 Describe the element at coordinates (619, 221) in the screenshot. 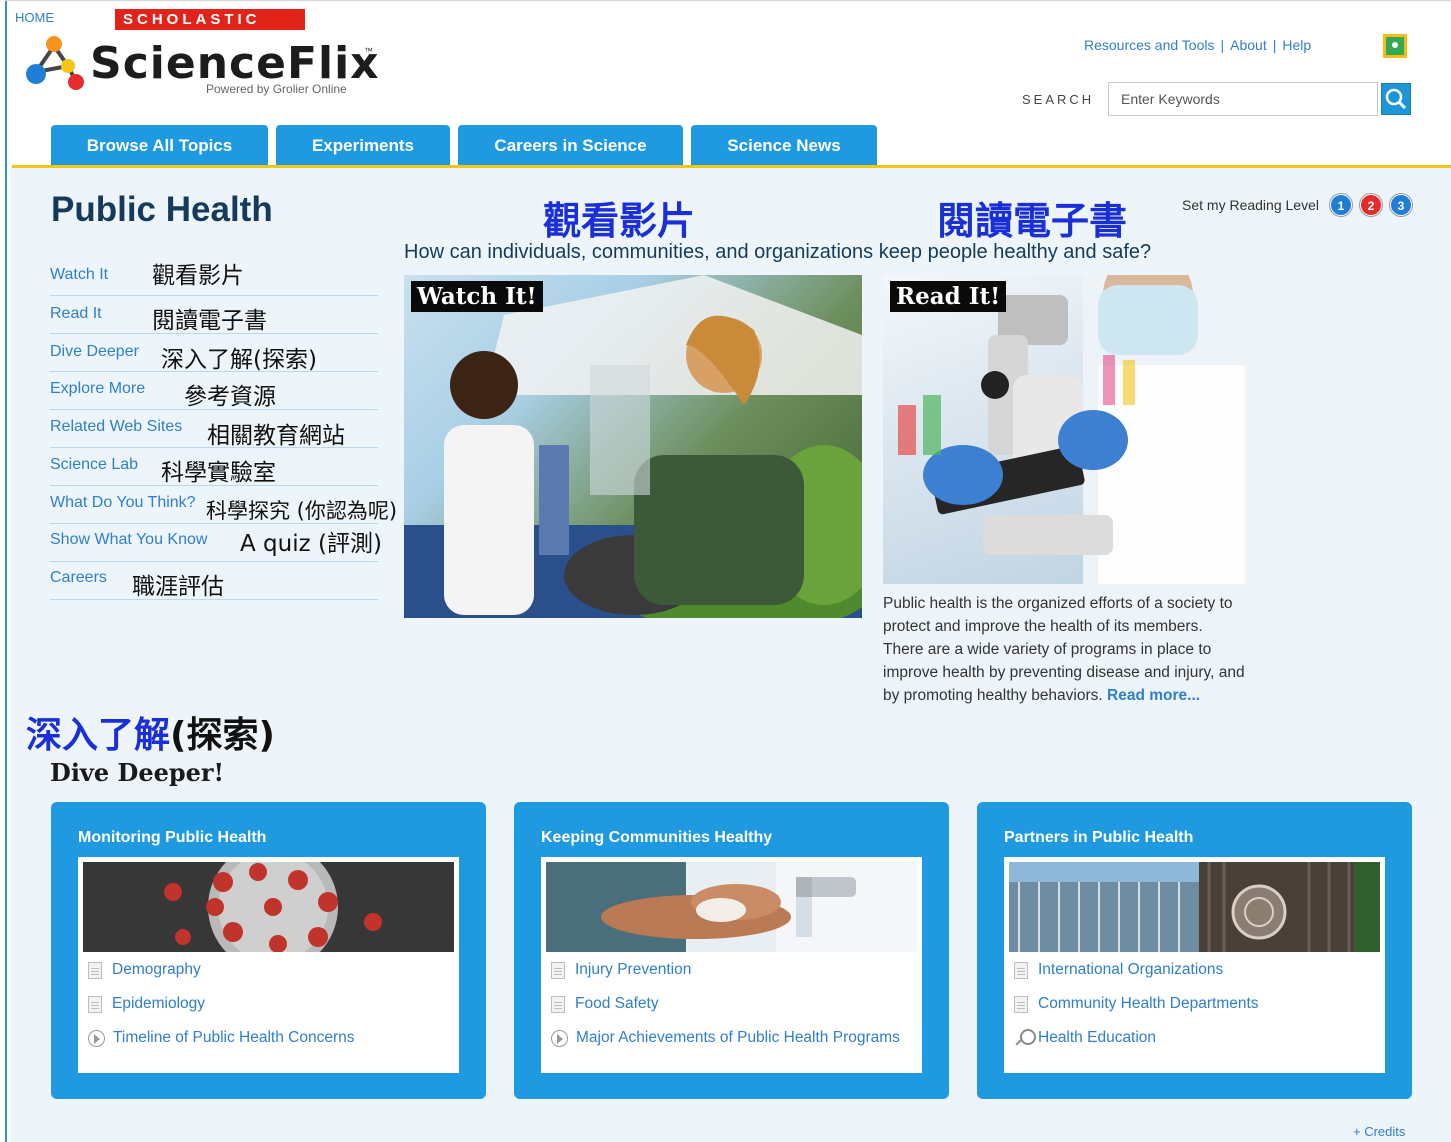

I see `cjk-heading-watch: 觀看影片` at that location.